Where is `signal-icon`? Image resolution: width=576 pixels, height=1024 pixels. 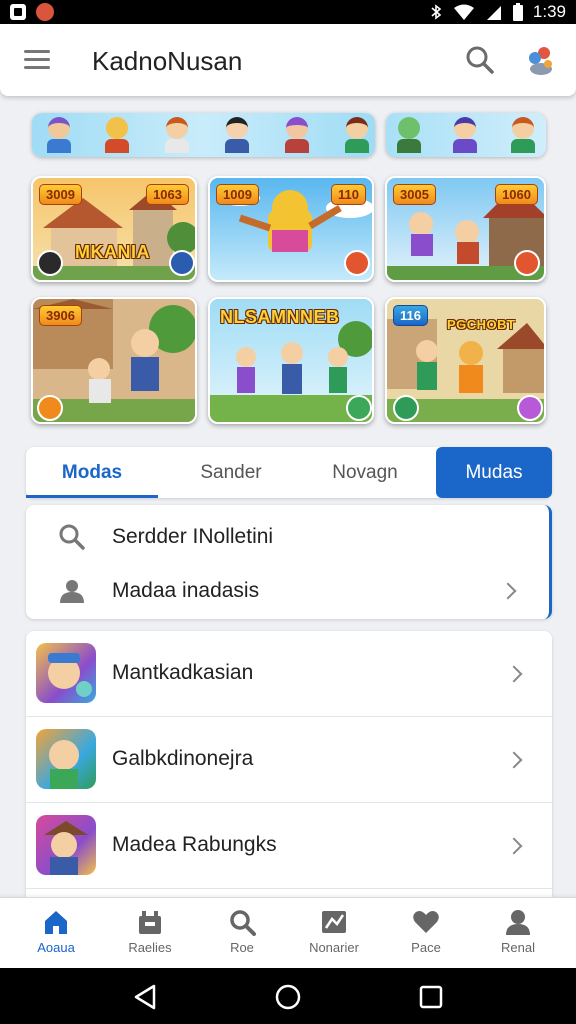 signal-icon is located at coordinates (493, 13).